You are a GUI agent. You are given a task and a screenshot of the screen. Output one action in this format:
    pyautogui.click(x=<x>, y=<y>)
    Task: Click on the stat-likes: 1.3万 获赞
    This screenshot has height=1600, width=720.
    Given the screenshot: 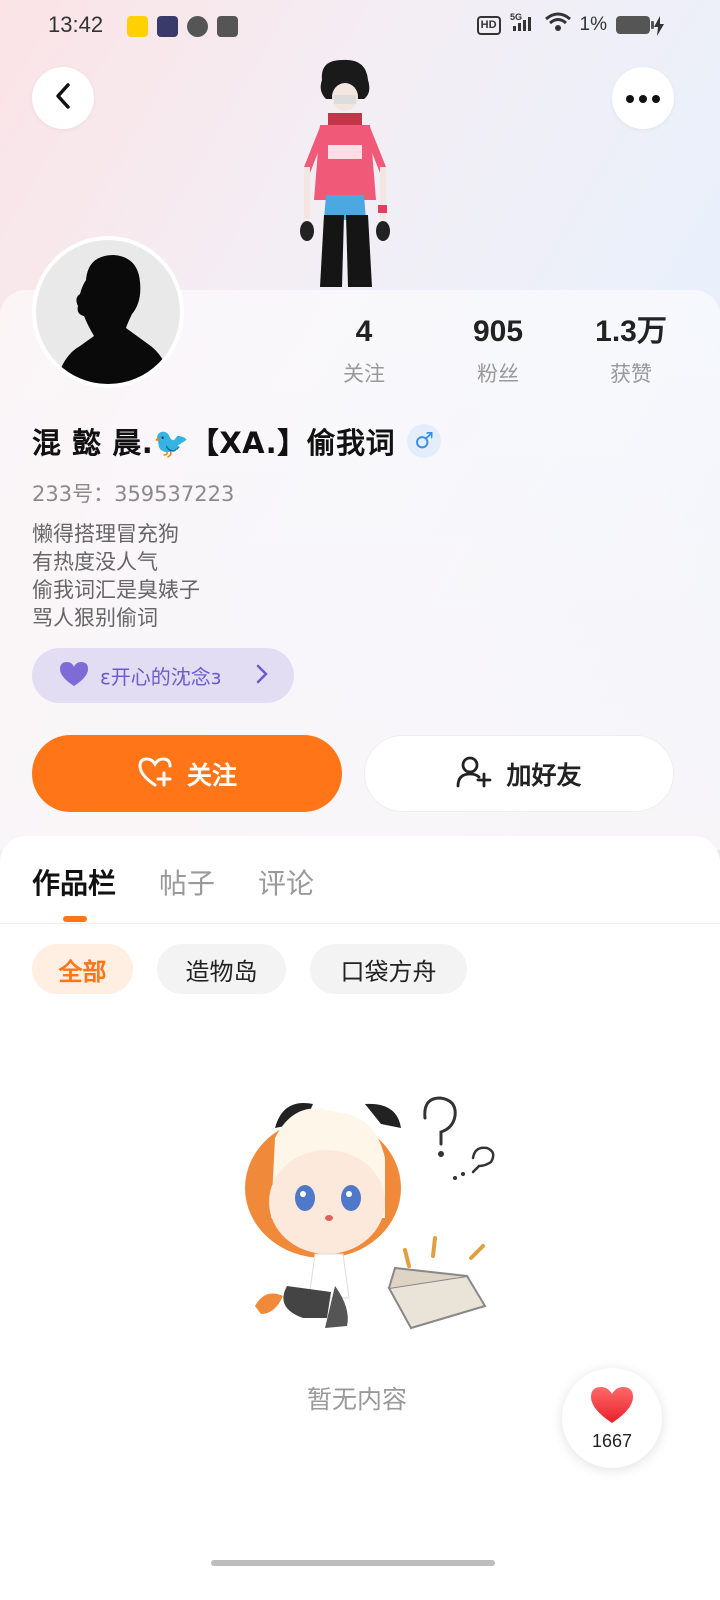 What is the action you would take?
    pyautogui.click(x=631, y=350)
    